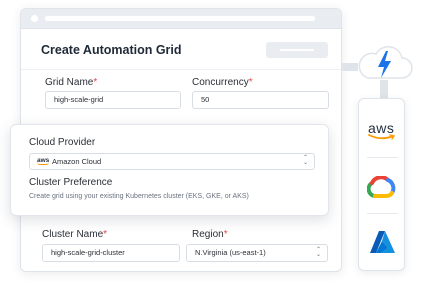  I want to click on region-select: N.Virginia (us-east-1) ⌃ ⌄, so click(257, 253).